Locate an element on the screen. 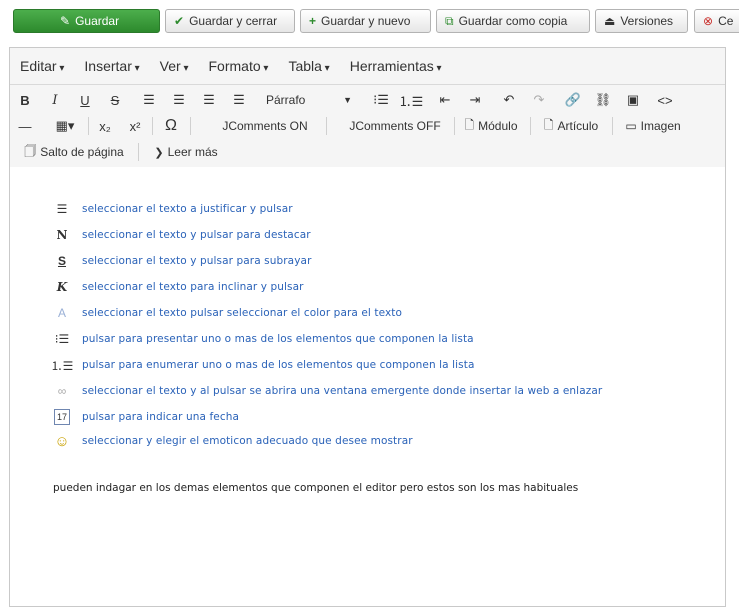  modulo-label: Módulo is located at coordinates (498, 126).